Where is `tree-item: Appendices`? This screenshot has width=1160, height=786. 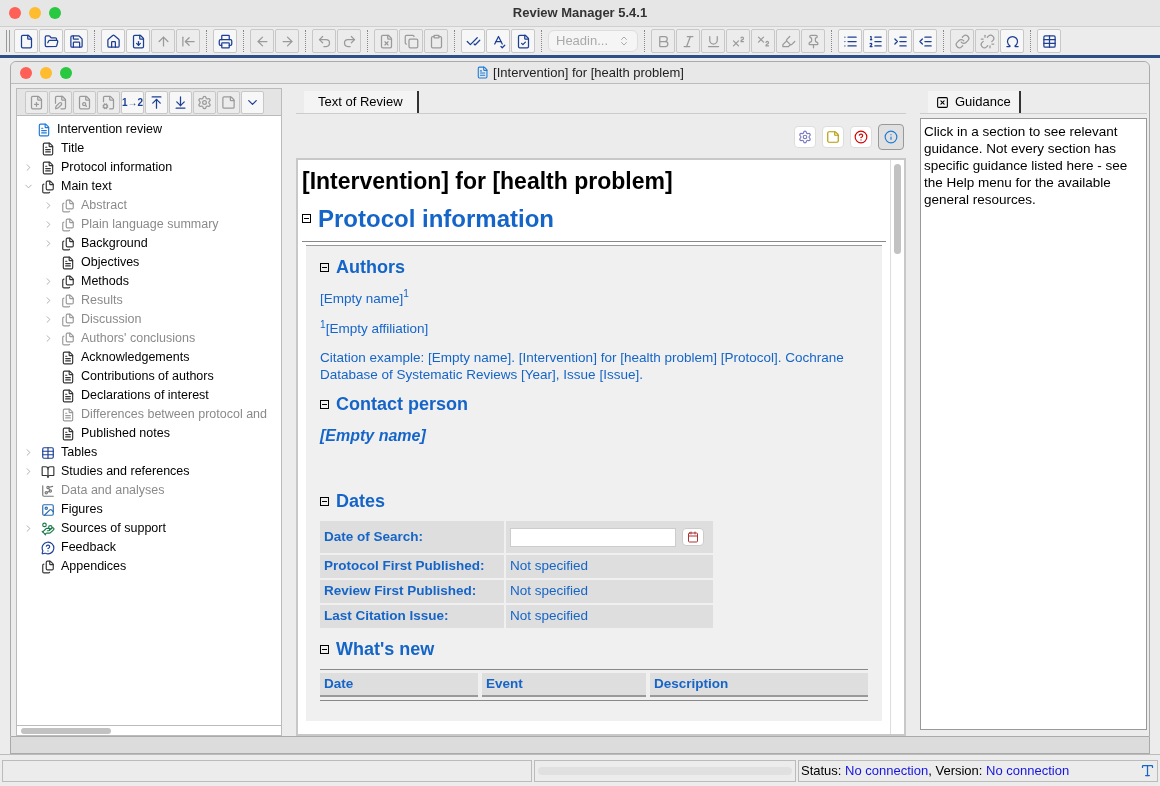
tree-item: Appendices is located at coordinates (94, 566).